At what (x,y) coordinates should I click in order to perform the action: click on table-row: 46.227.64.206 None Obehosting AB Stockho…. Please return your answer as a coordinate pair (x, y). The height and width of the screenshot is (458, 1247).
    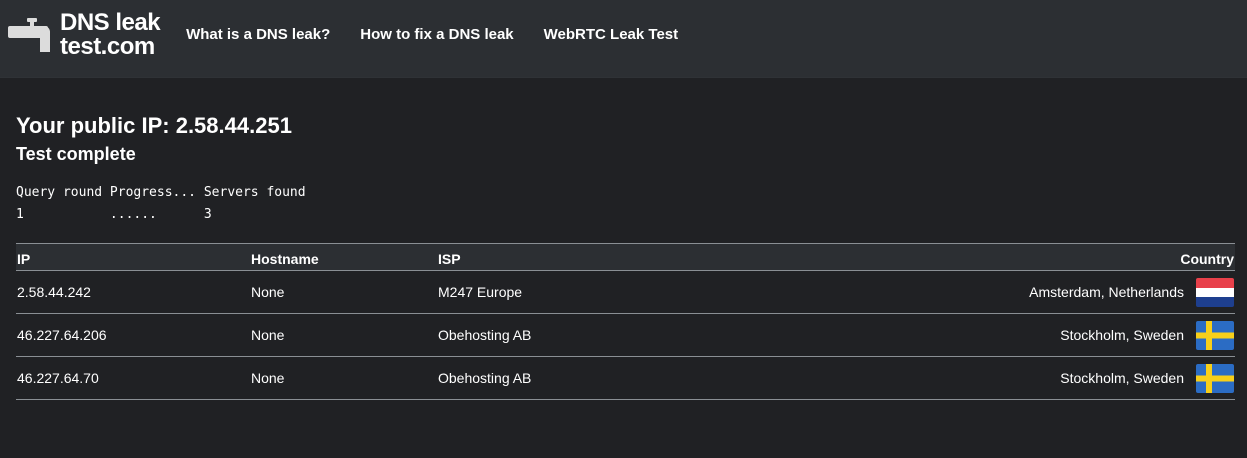
    Looking at the image, I should click on (625, 335).